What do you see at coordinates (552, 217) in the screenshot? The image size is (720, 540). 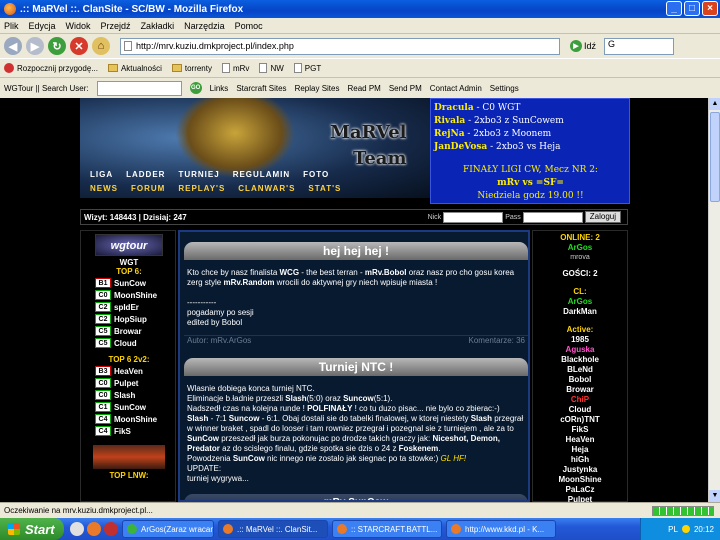 I see `pass-input` at bounding box center [552, 217].